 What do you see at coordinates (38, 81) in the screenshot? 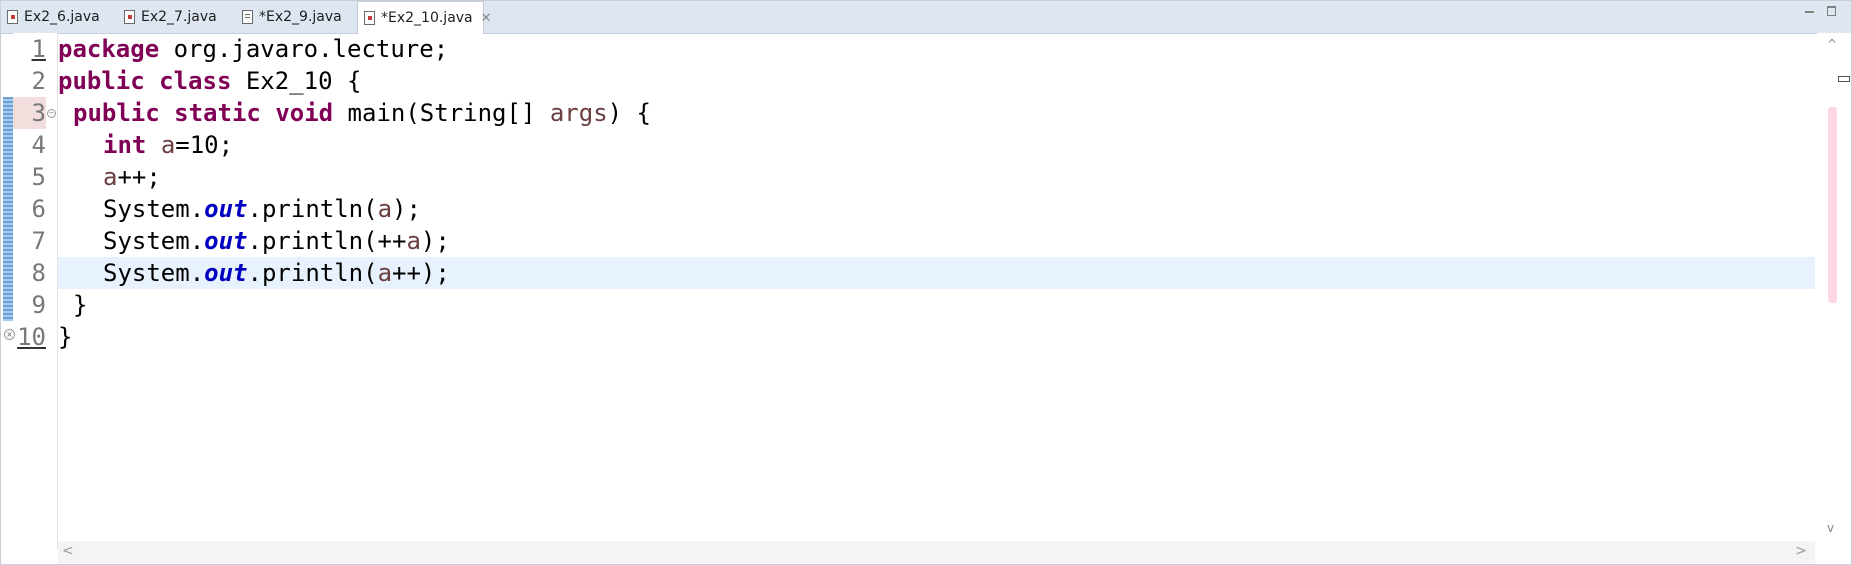
I see `line-number: 2` at bounding box center [38, 81].